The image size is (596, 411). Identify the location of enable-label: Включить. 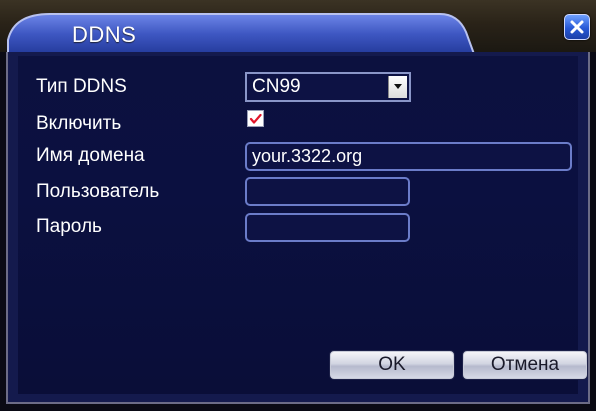
(79, 123).